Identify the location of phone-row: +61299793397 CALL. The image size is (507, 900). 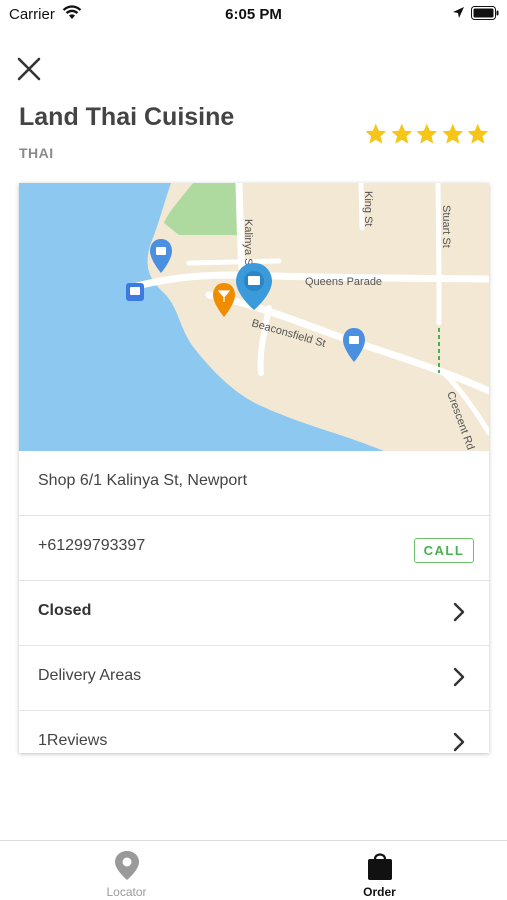
(254, 547).